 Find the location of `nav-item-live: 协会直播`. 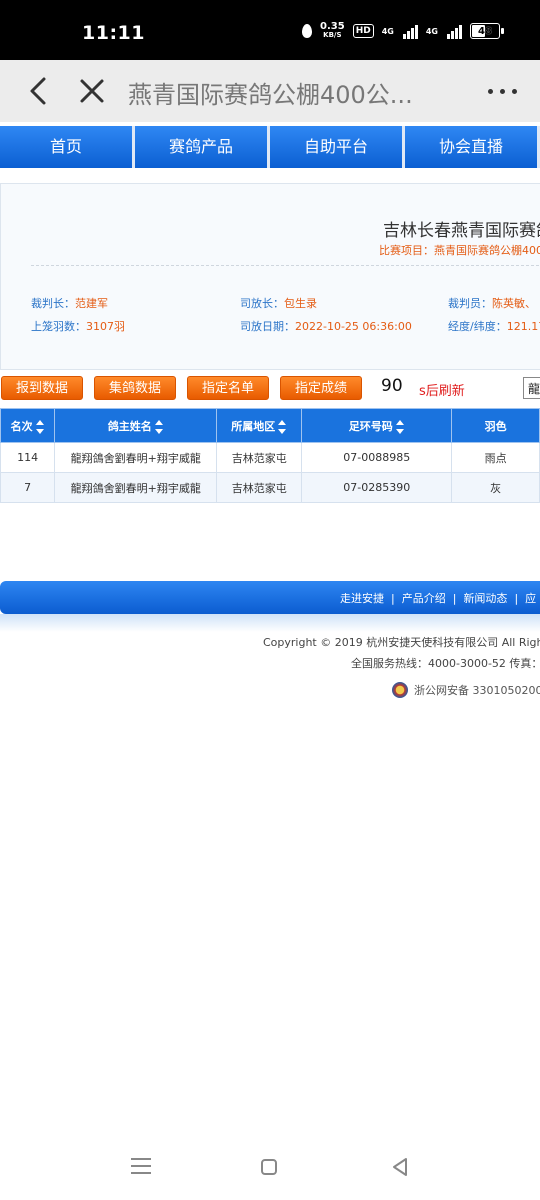

nav-item-live: 协会直播 is located at coordinates (472, 147).